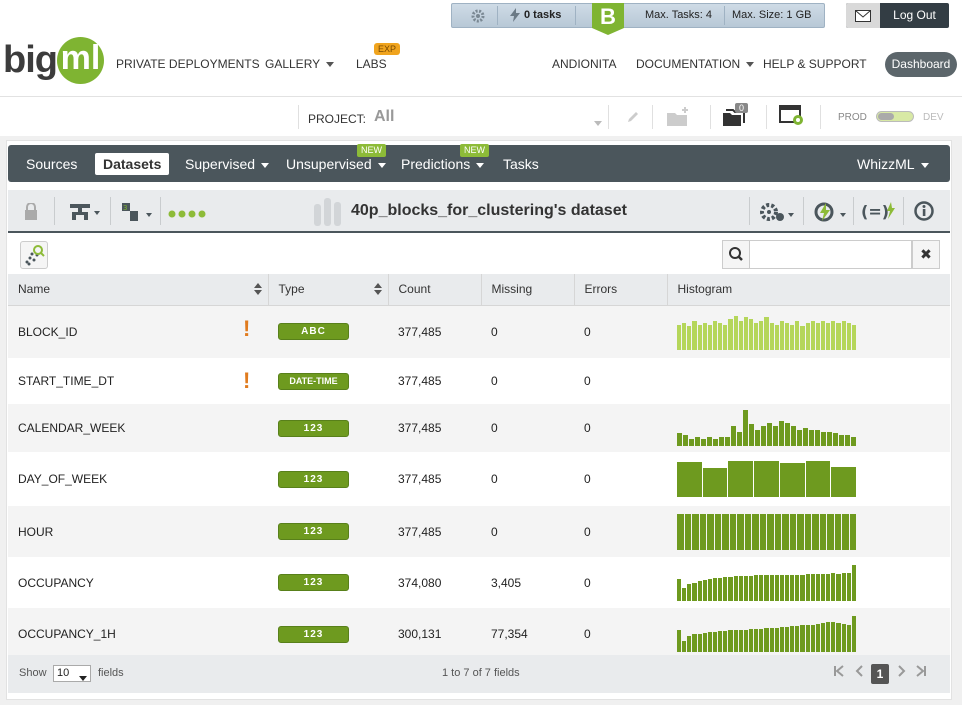 The width and height of the screenshot is (962, 705). Describe the element at coordinates (138, 428) in the screenshot. I see `field-name-cell: CALENDAR_WEEK` at that location.